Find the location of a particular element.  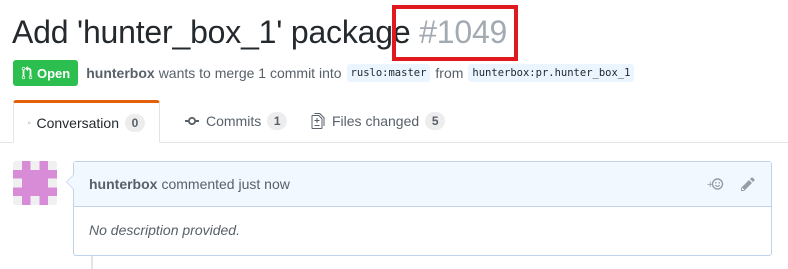

state-badge: Open is located at coordinates (46, 73).